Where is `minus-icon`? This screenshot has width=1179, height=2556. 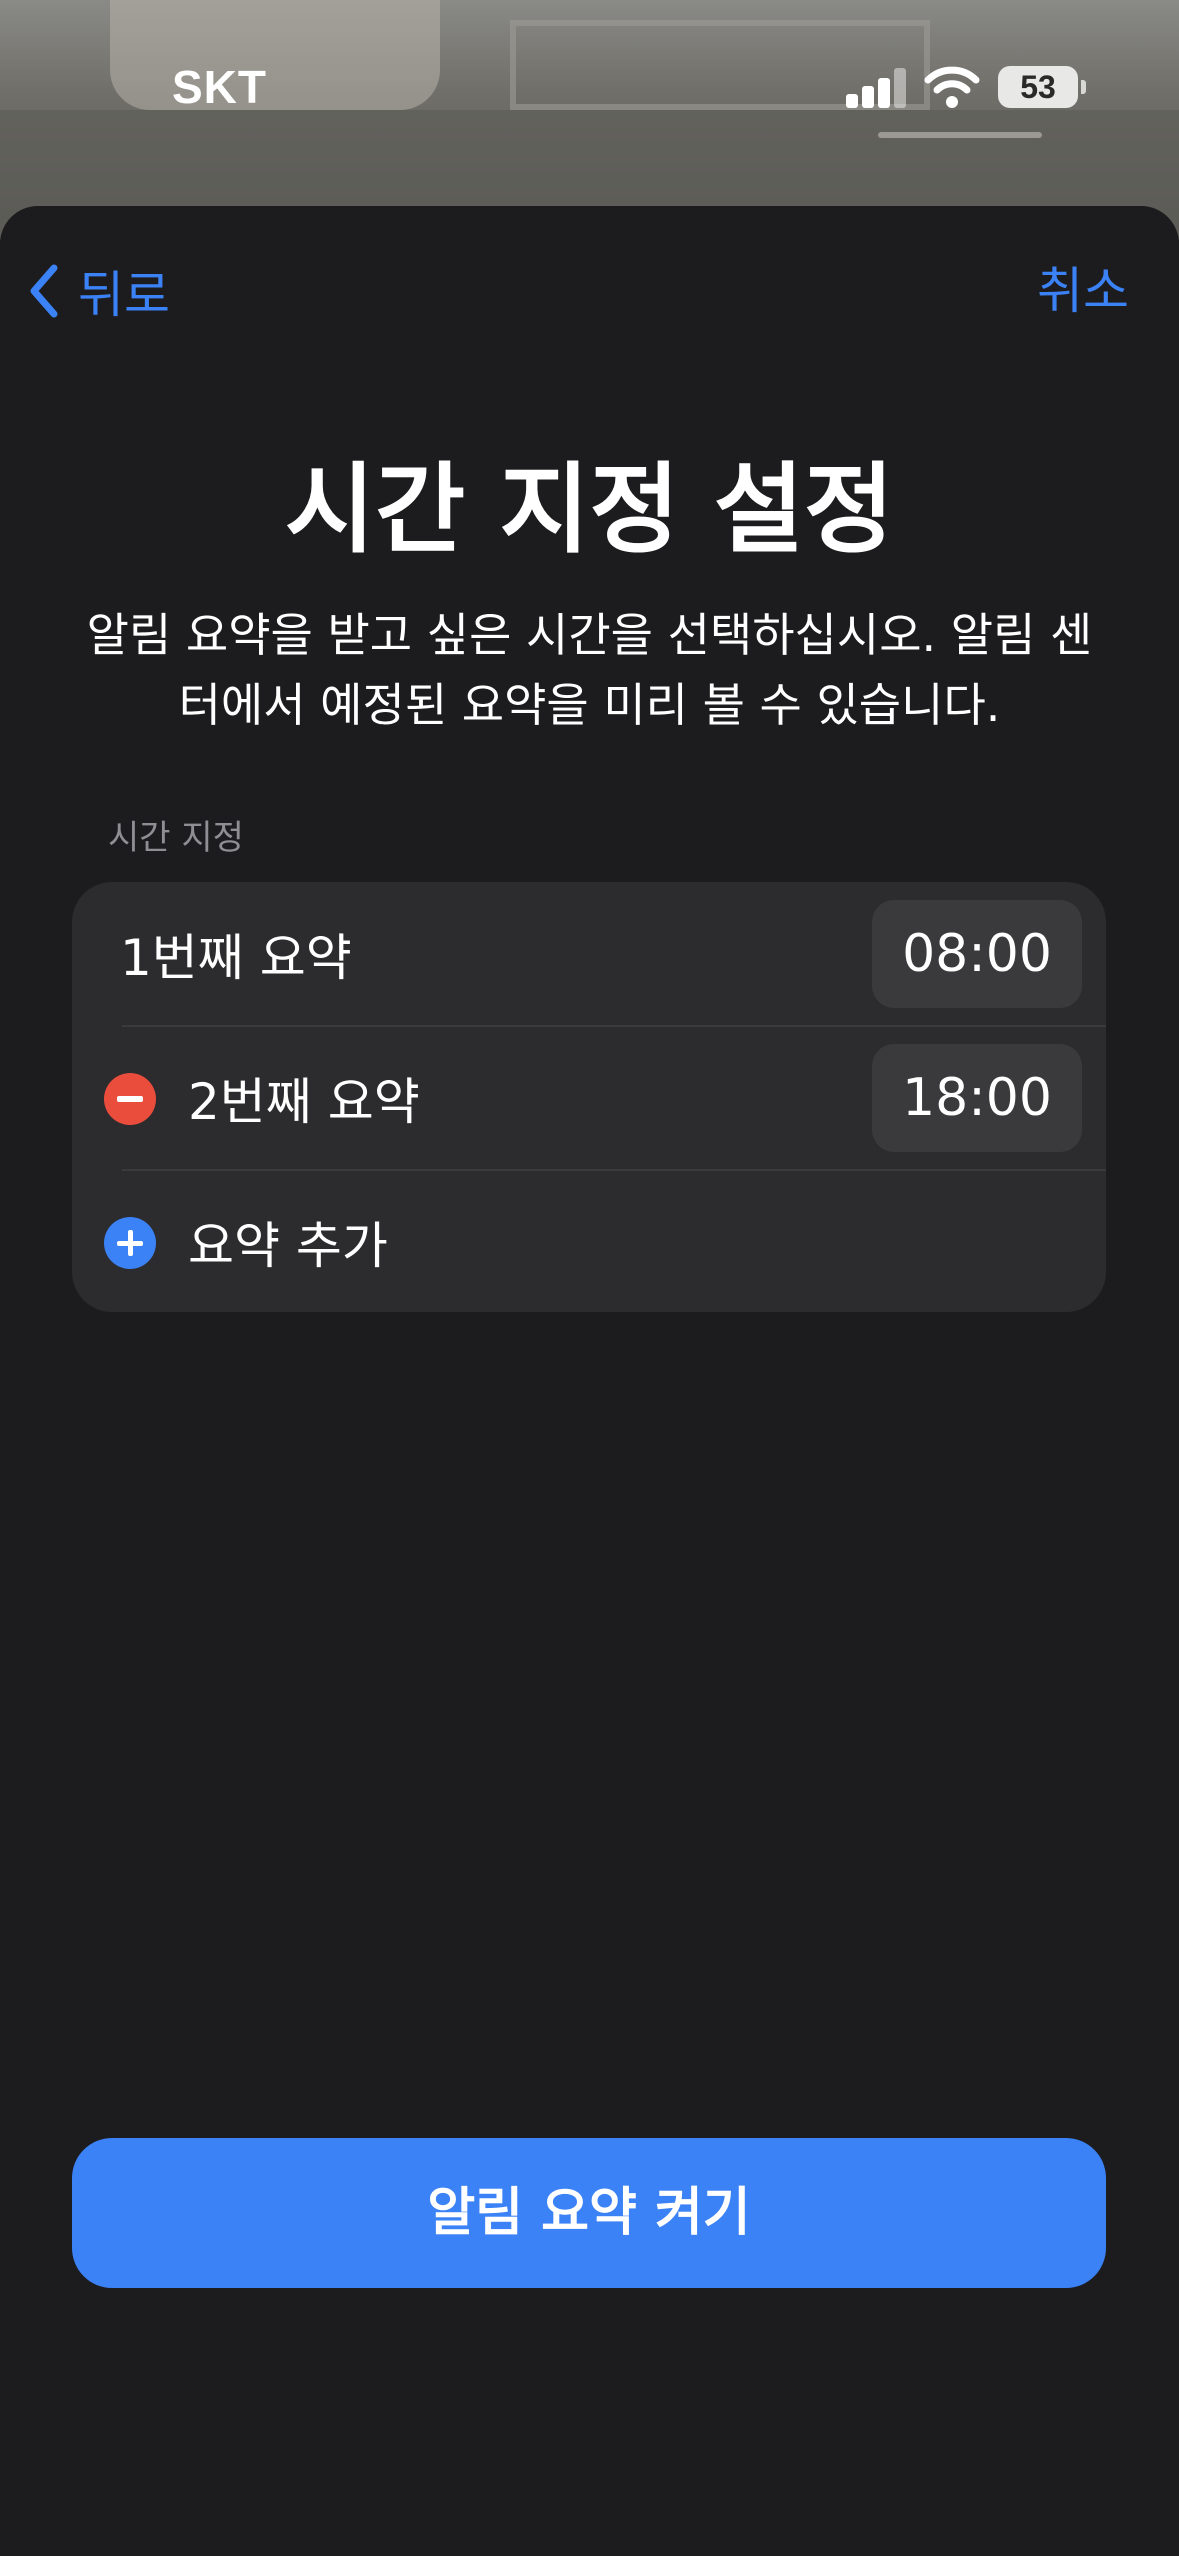
minus-icon is located at coordinates (130, 1099).